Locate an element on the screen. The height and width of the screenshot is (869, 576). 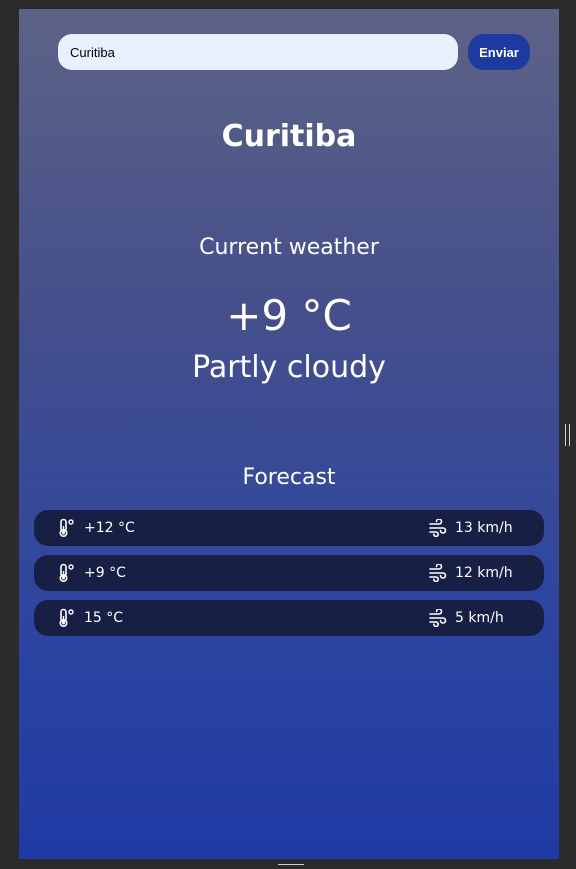
forecast-row: +12 °C 13 km/h is located at coordinates (289, 528).